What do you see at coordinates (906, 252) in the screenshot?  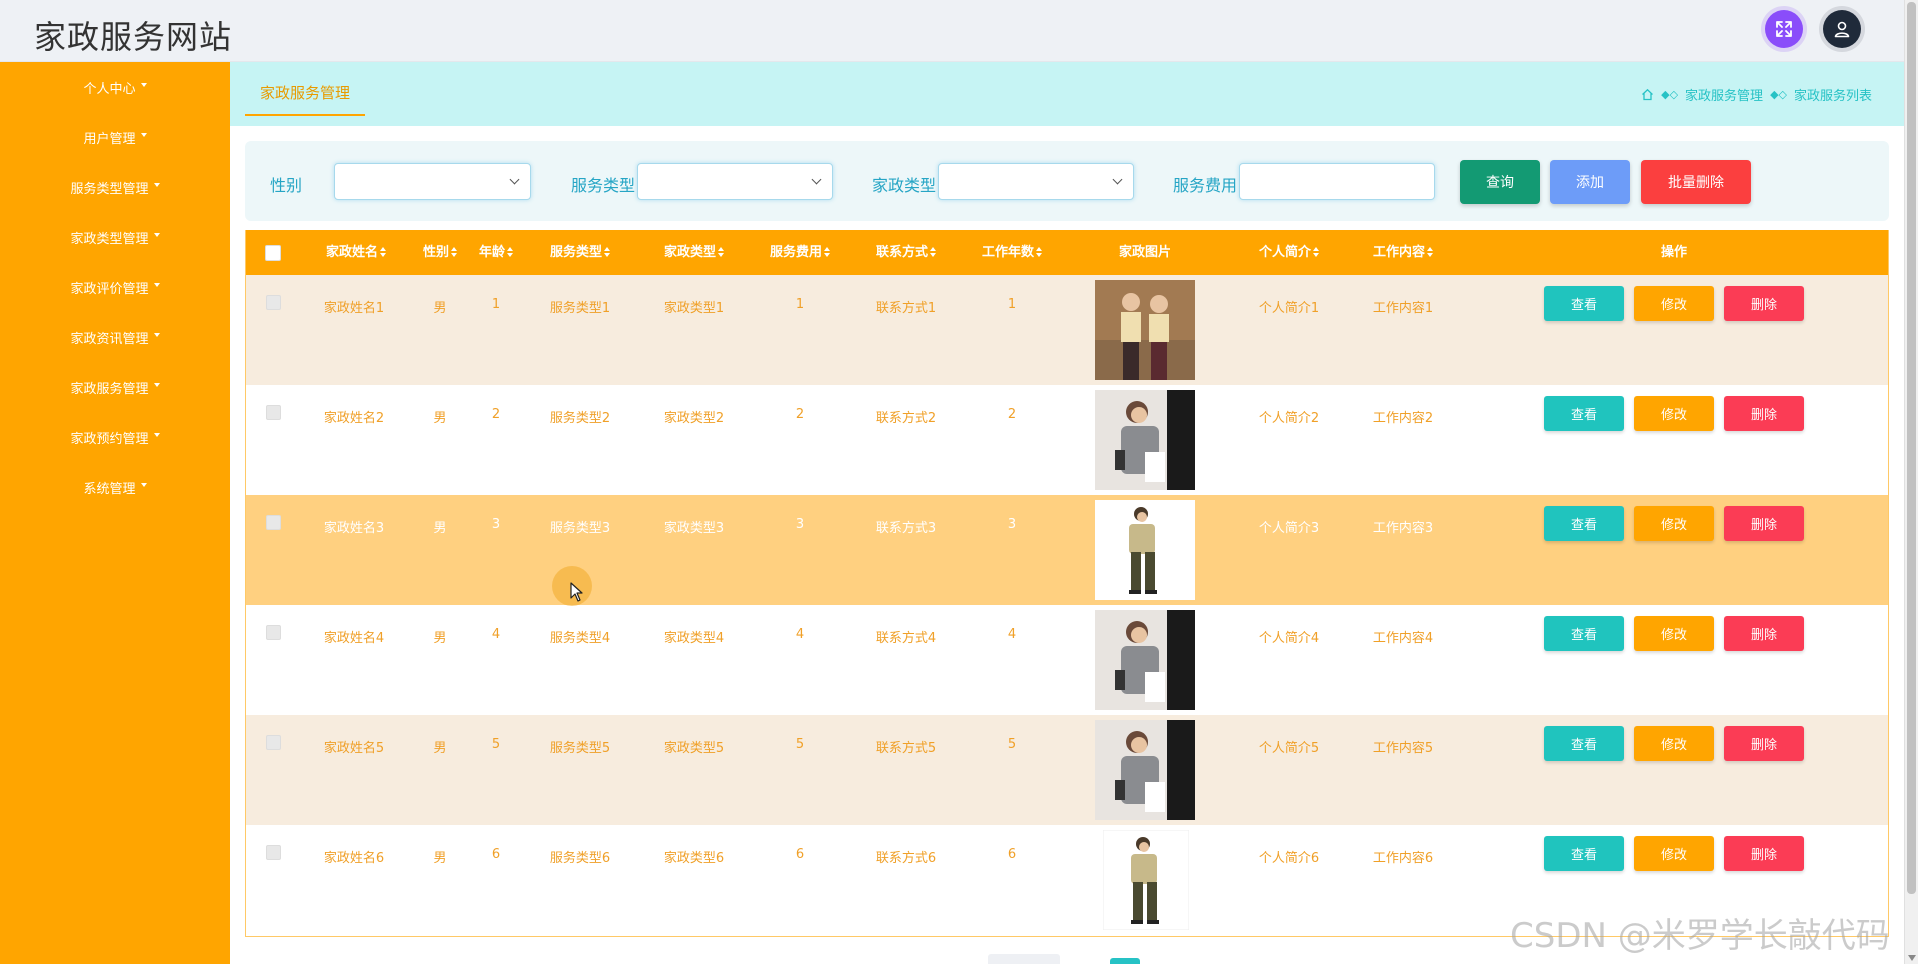 I see `column-header-contact: 联系方式` at bounding box center [906, 252].